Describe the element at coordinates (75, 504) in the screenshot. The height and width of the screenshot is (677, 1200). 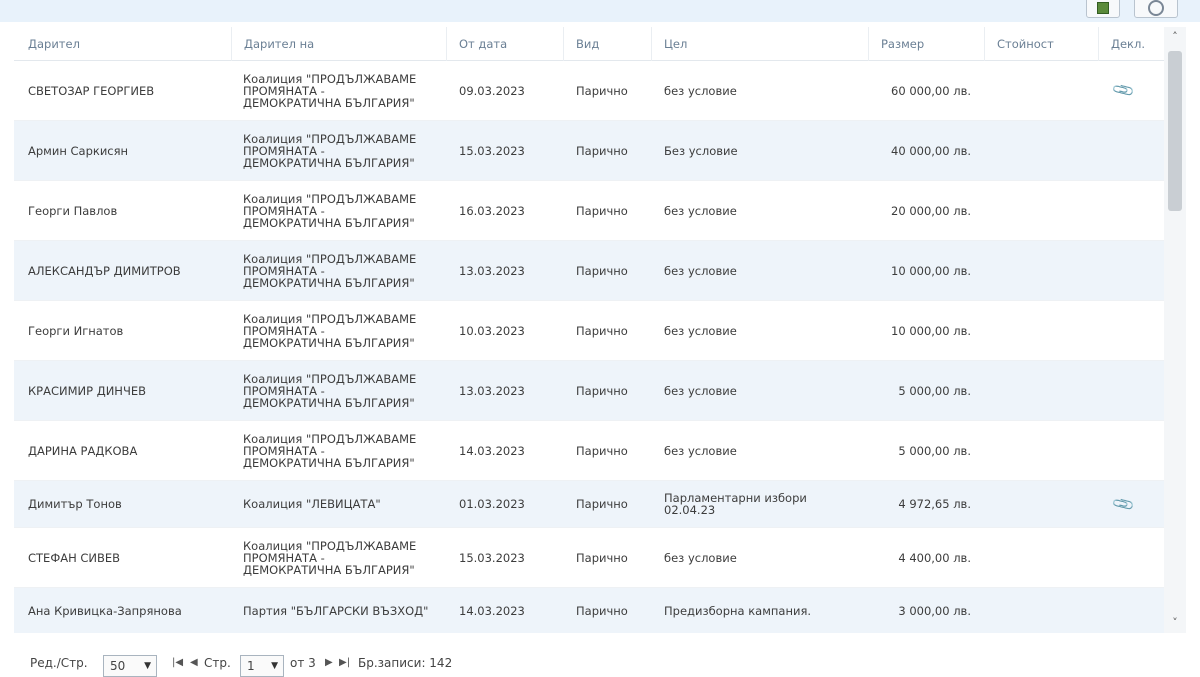
I see `cell-donor: Димитър Тонов` at that location.